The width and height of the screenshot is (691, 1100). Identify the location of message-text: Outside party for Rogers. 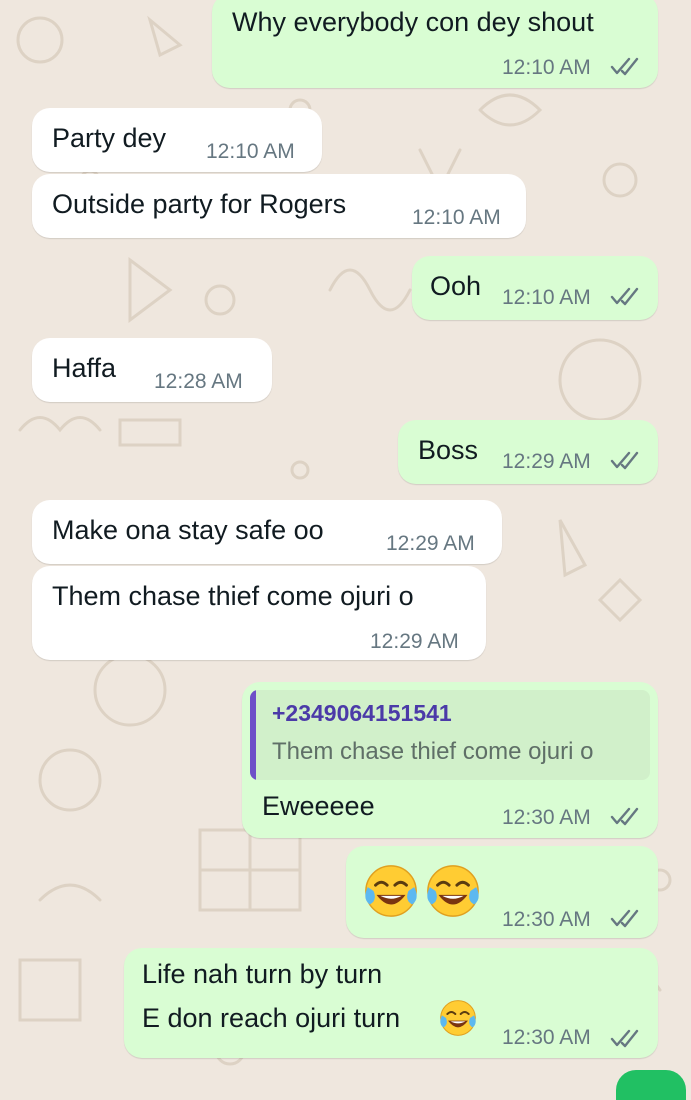
(199, 204).